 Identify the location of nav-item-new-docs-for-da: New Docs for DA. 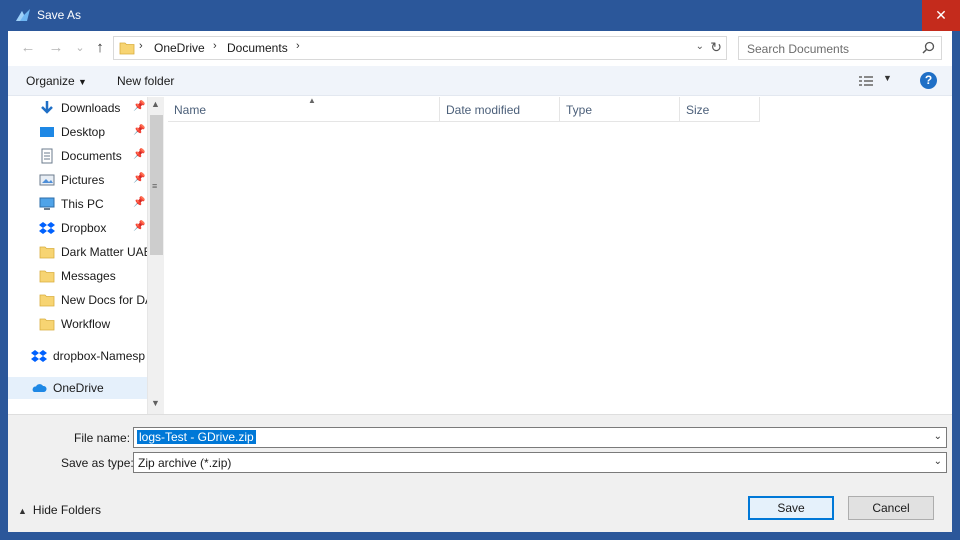
(80, 300).